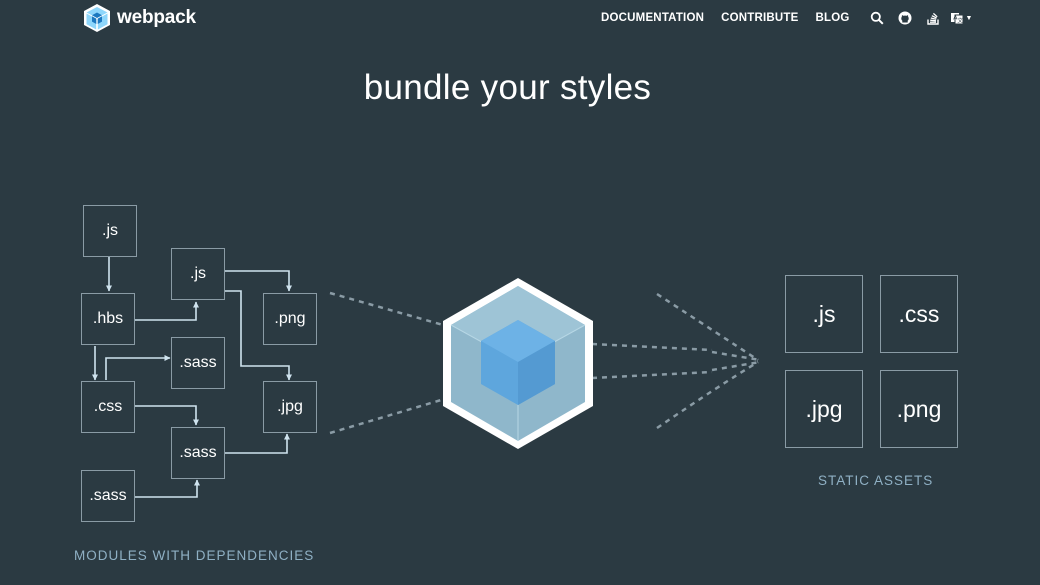  What do you see at coordinates (138, 367) in the screenshot?
I see `arrow-css-sass1` at bounding box center [138, 367].